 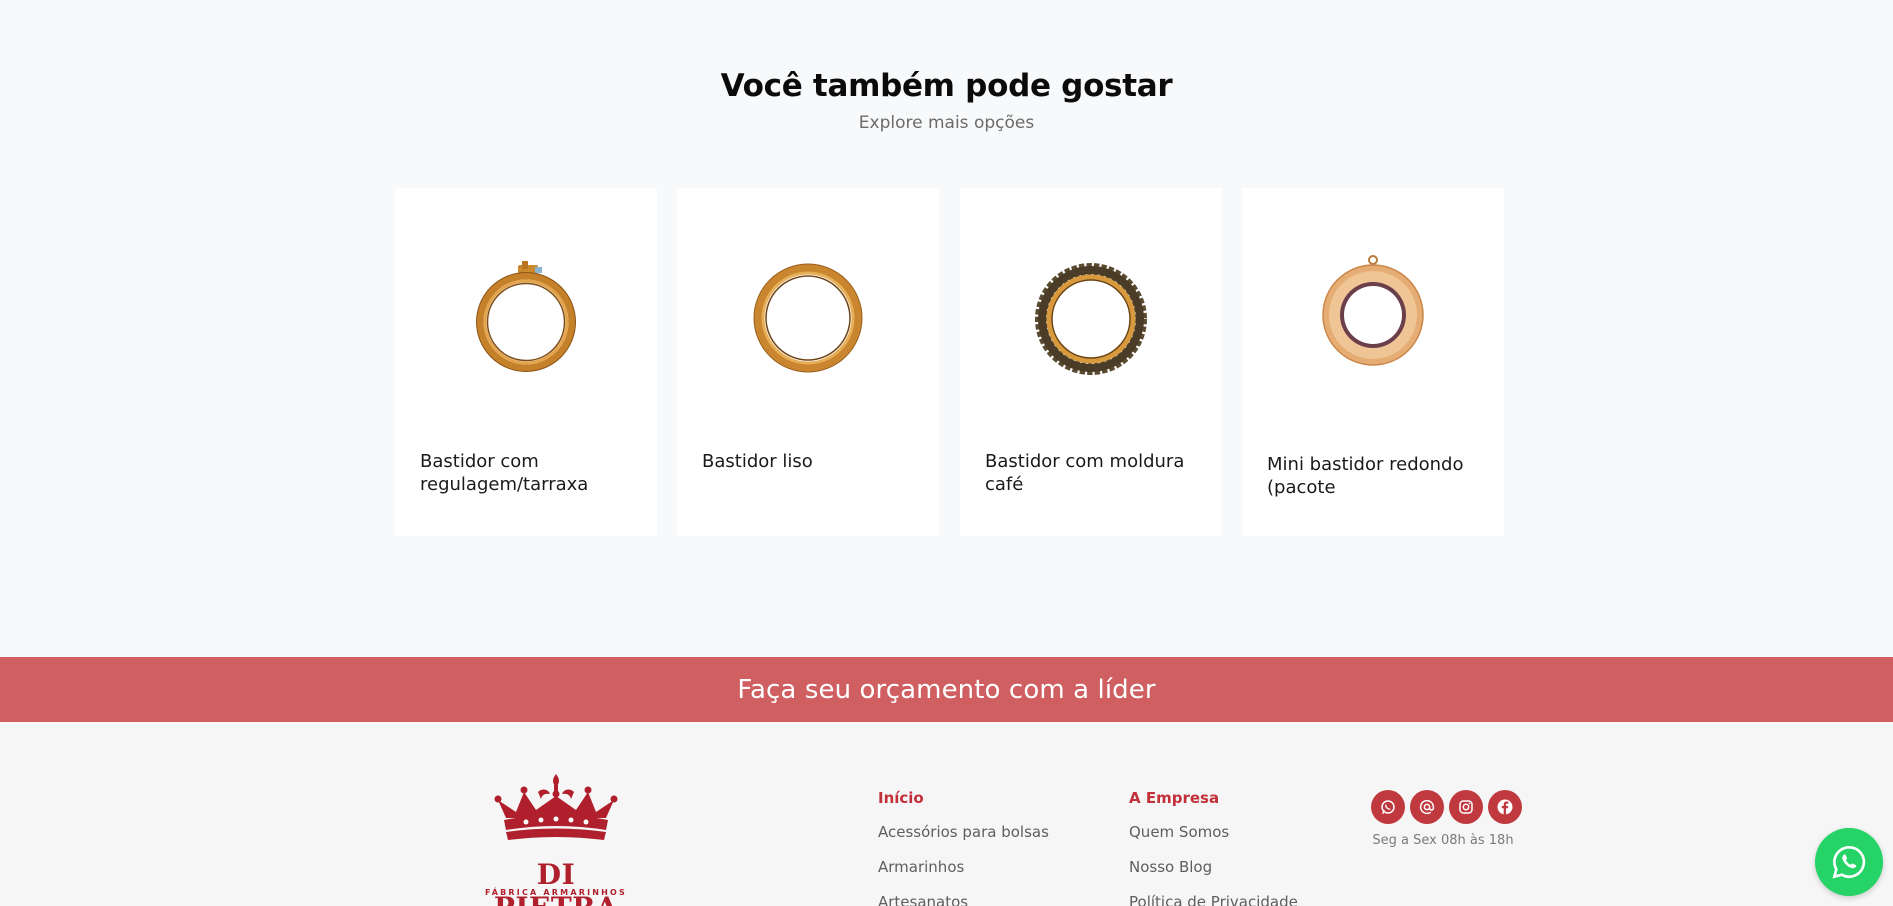 I want to click on email-at-icon, so click(x=1427, y=807).